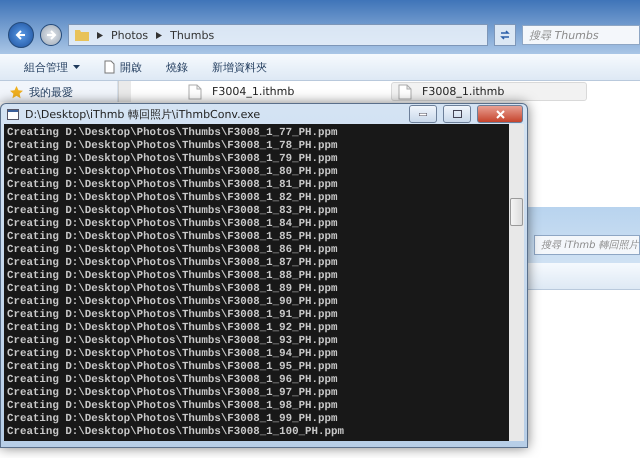 Image resolution: width=640 pixels, height=458 pixels. I want to click on console-line: Creating D:\Desktop\Photos\Thumbs\F3008_1_95_PH.ppm, so click(172, 367).